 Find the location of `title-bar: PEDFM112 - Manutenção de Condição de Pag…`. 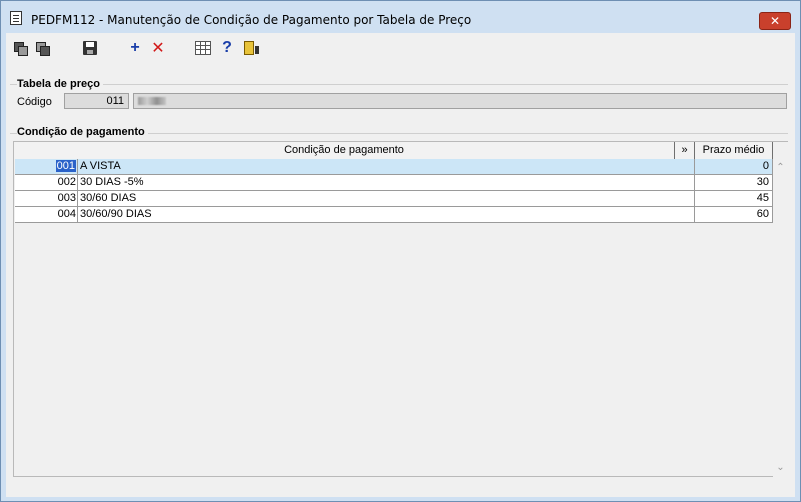

title-bar: PEDFM112 - Manutenção de Condição de Pag… is located at coordinates (400, 17).